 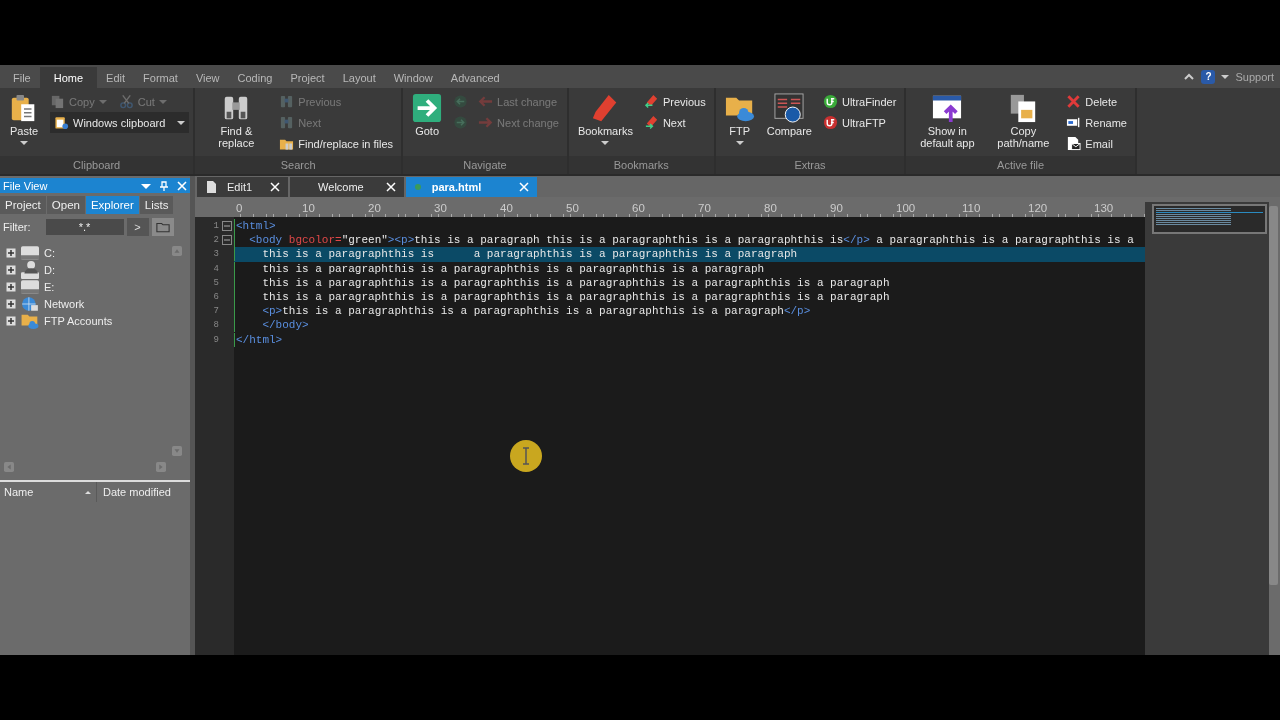 I want to click on code-line: this is a paragraphthis is a paragraphthis is a paragraphthis is a paragraphthis is a paragraph, so click(x=562, y=297).